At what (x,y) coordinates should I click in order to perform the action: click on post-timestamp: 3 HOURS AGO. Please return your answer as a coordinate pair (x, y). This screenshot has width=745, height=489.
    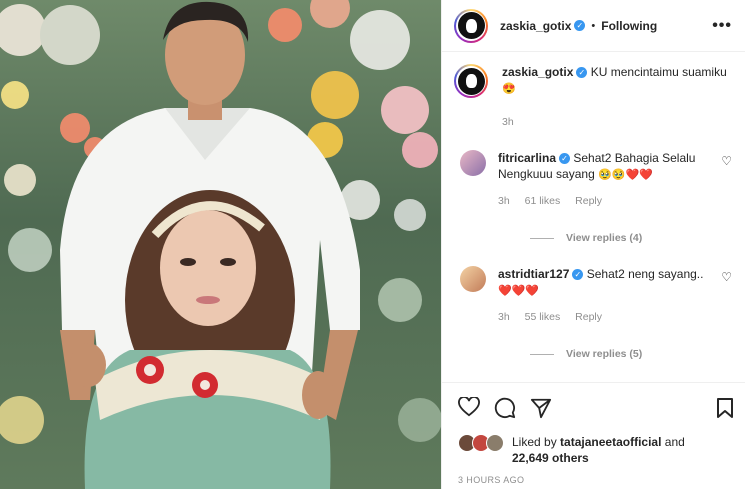
    Looking at the image, I should click on (491, 480).